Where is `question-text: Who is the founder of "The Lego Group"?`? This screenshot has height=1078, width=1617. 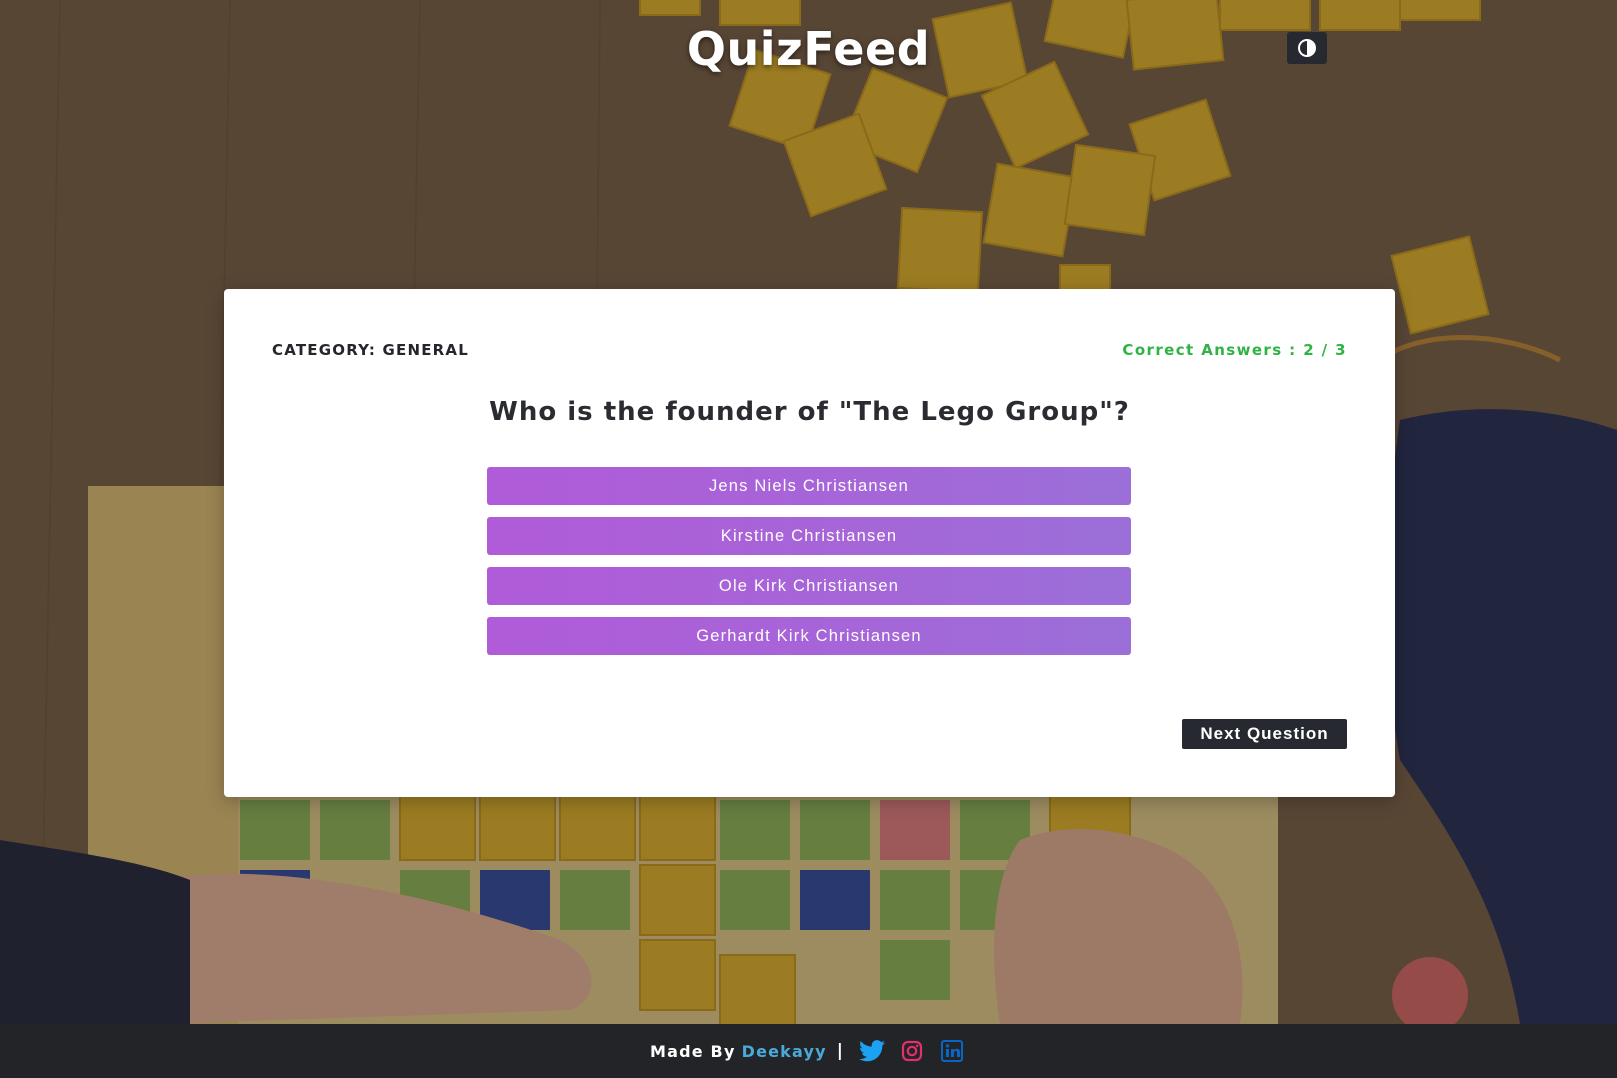
question-text: Who is the founder of "The Lego Group"? is located at coordinates (809, 412).